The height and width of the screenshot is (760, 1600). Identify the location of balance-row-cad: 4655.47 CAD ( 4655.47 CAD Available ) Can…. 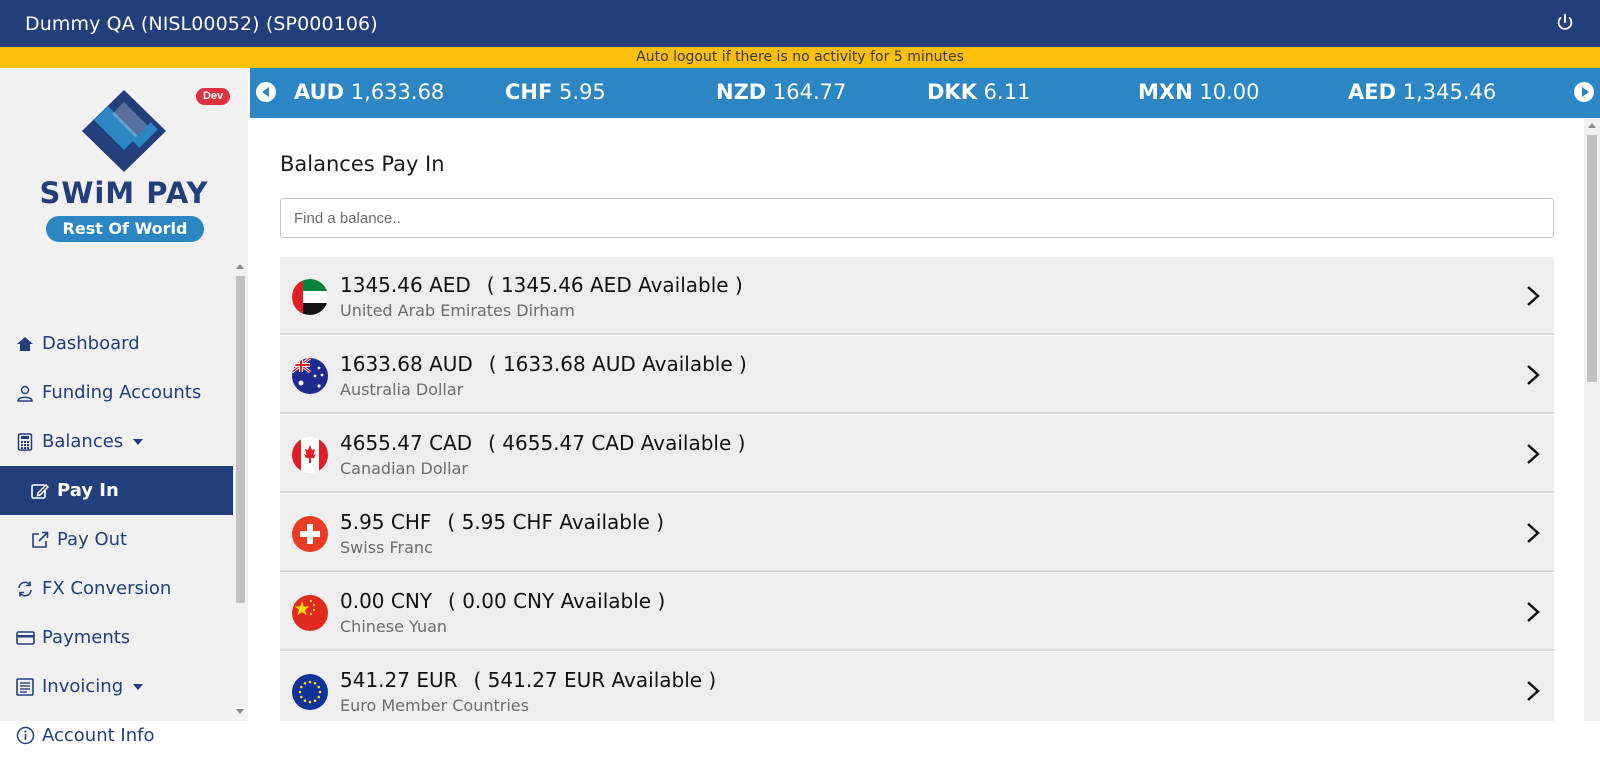
(917, 454).